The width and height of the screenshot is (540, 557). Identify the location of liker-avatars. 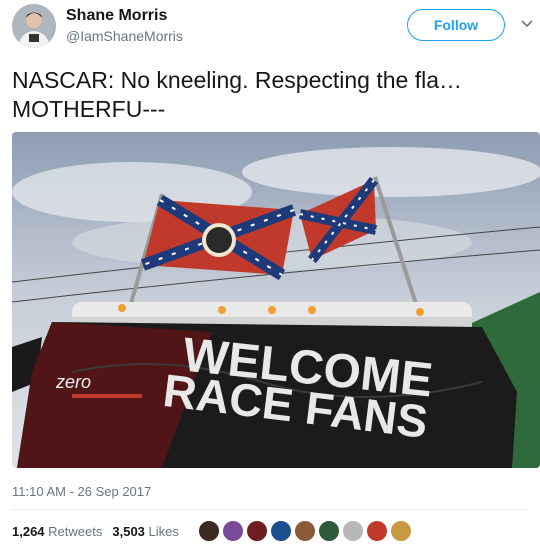
(305, 531).